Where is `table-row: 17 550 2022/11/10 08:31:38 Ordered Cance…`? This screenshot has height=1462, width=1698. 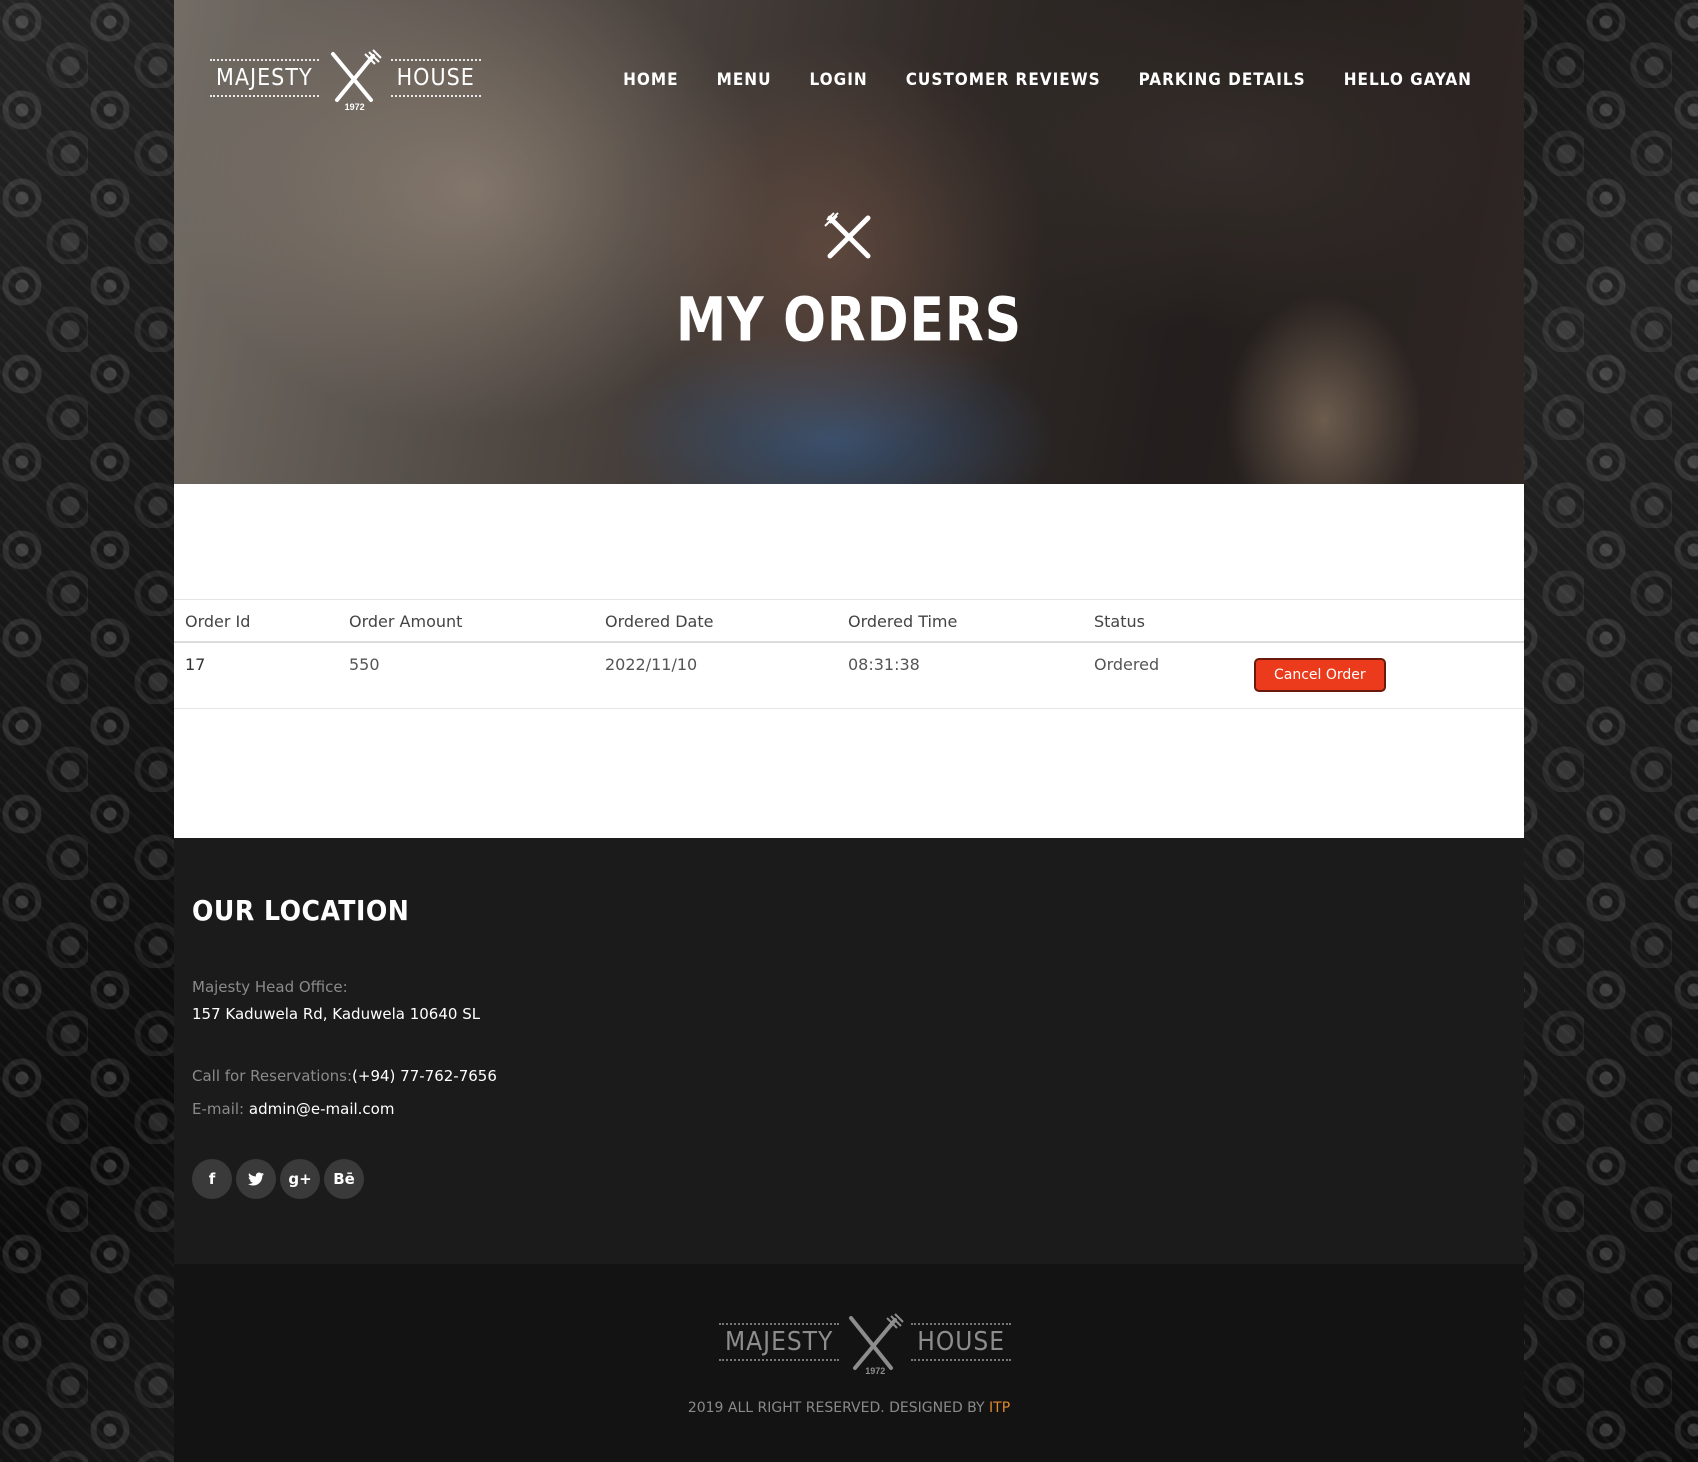 table-row: 17 550 2022/11/10 08:31:38 Ordered Cance… is located at coordinates (849, 675).